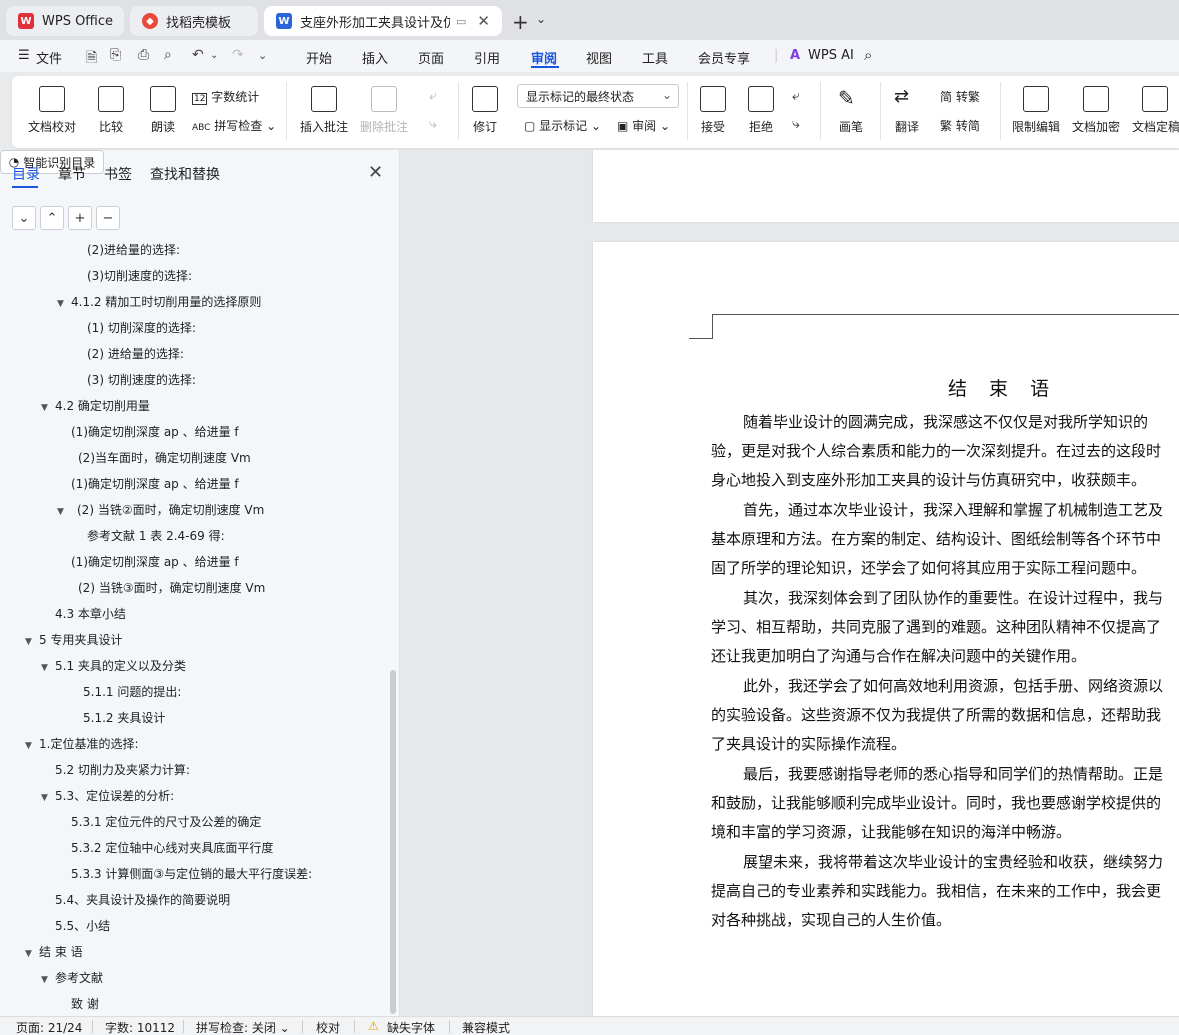 Image resolution: width=1179 pixels, height=1035 pixels. Describe the element at coordinates (113, 665) in the screenshot. I see `toc-item: ▼ 5.1 夹具的定义以及分类` at that location.